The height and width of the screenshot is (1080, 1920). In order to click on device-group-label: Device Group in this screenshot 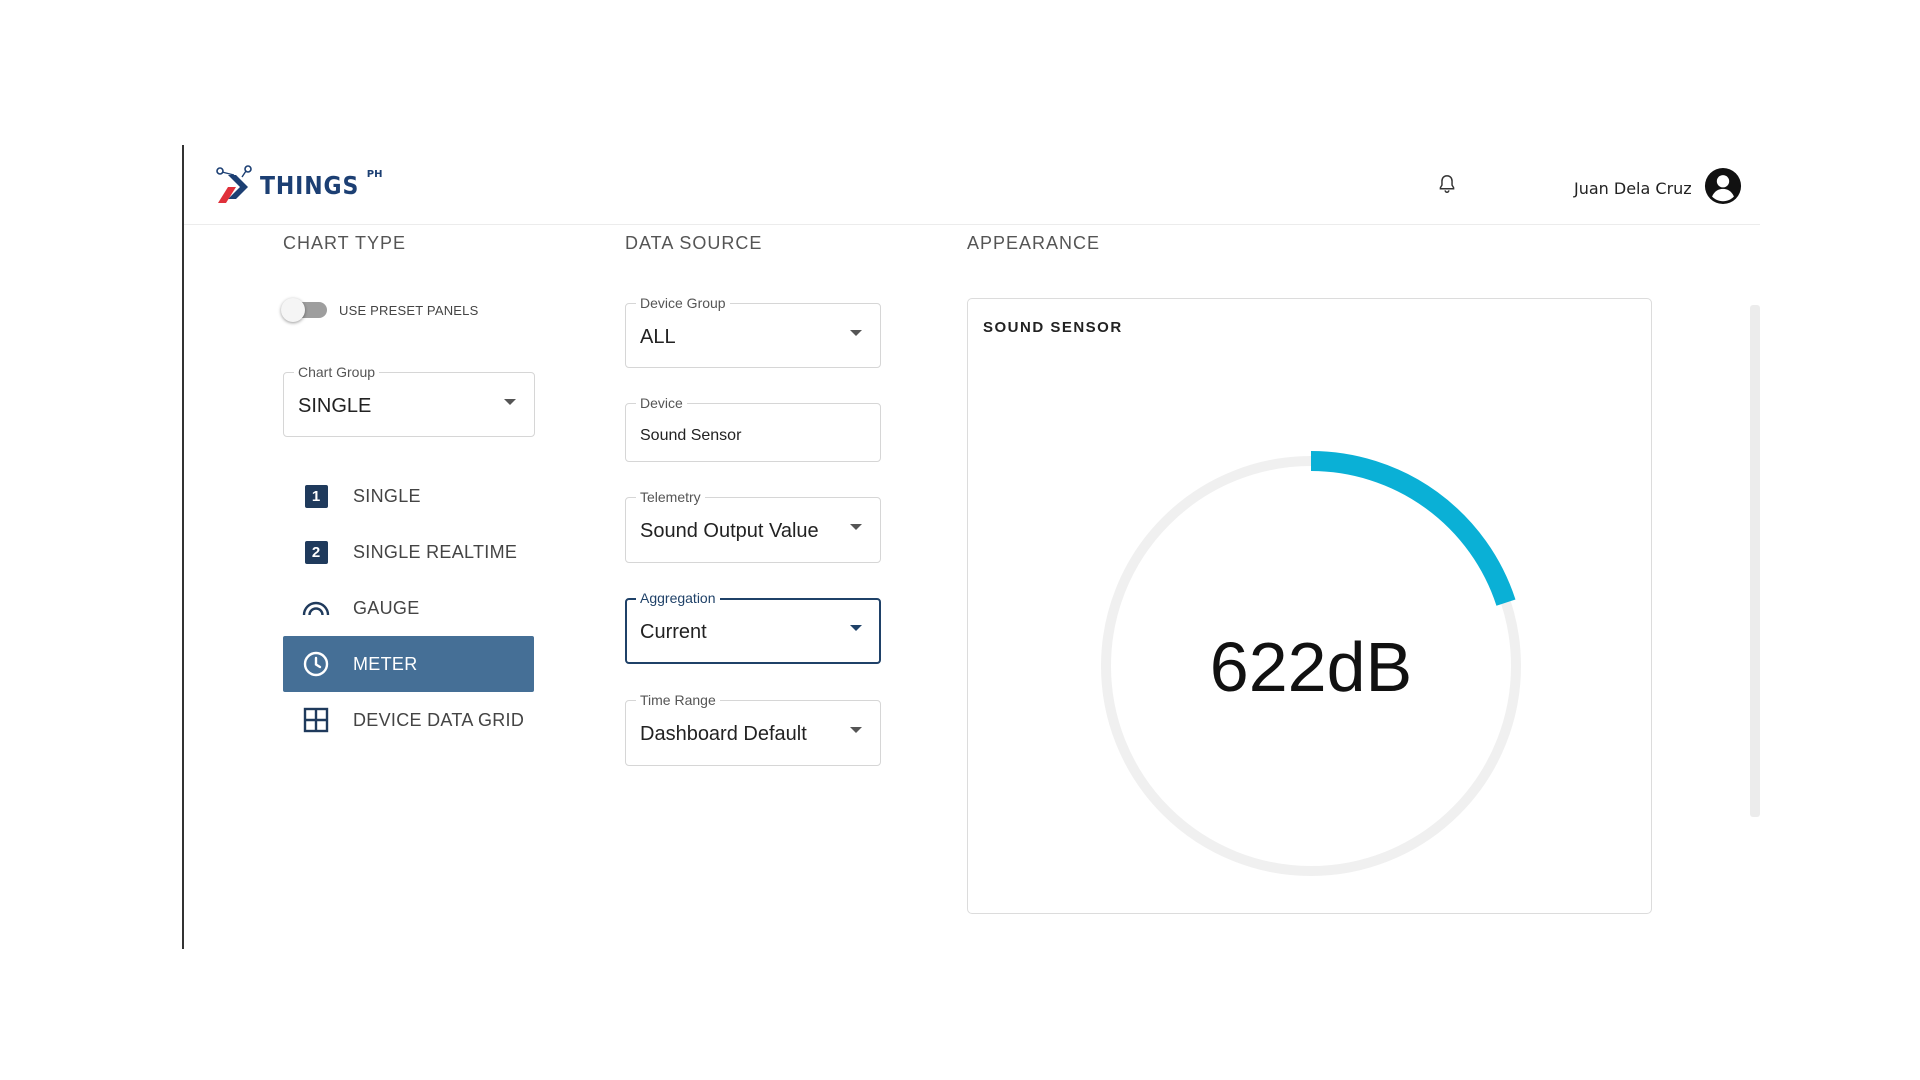, I will do `click(683, 303)`.